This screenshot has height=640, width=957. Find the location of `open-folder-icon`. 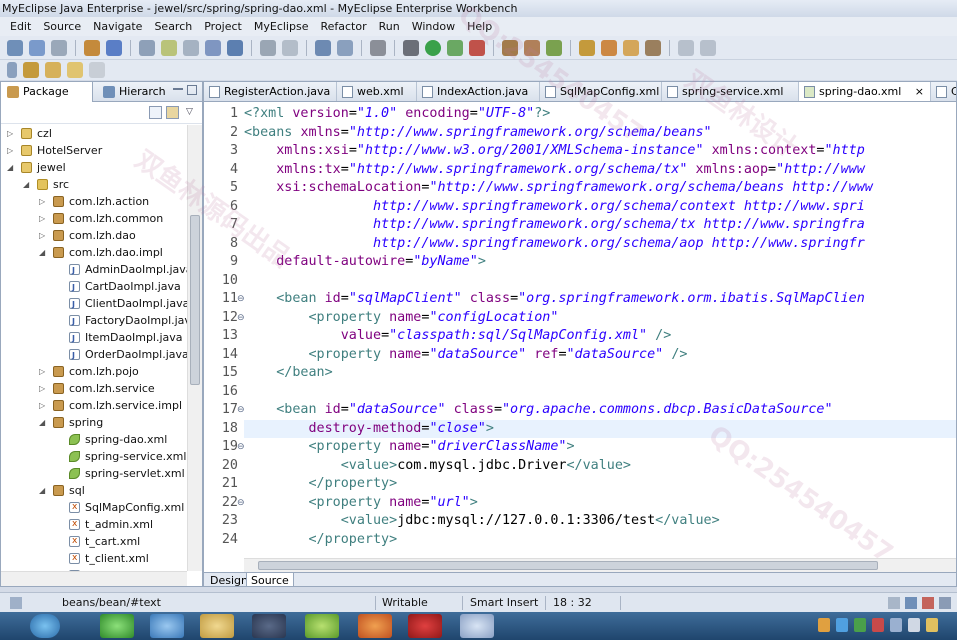

open-folder-icon is located at coordinates (587, 47).